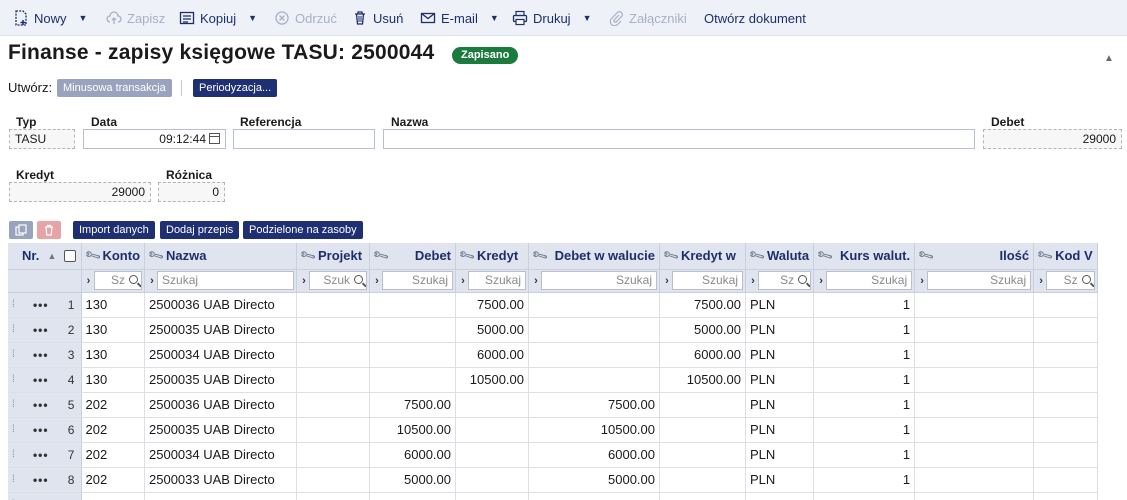 The image size is (1127, 500). What do you see at coordinates (1070, 280) in the screenshot?
I see `filter-code-input: Sz` at bounding box center [1070, 280].